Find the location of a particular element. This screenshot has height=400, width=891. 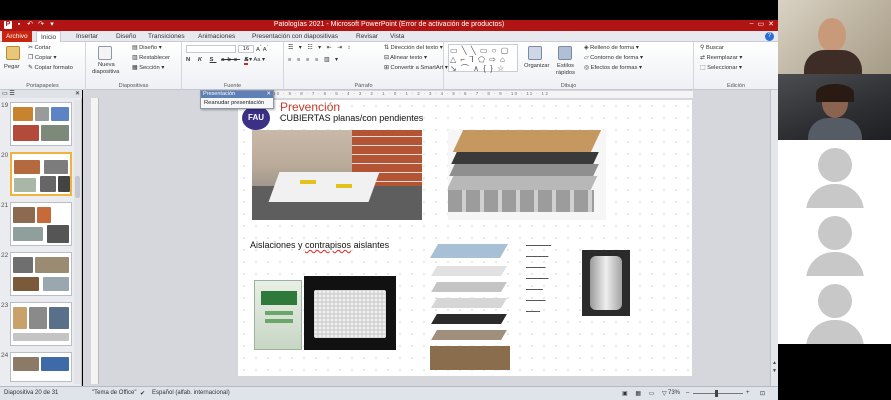

zoom-slider-knob is located at coordinates (716, 393).